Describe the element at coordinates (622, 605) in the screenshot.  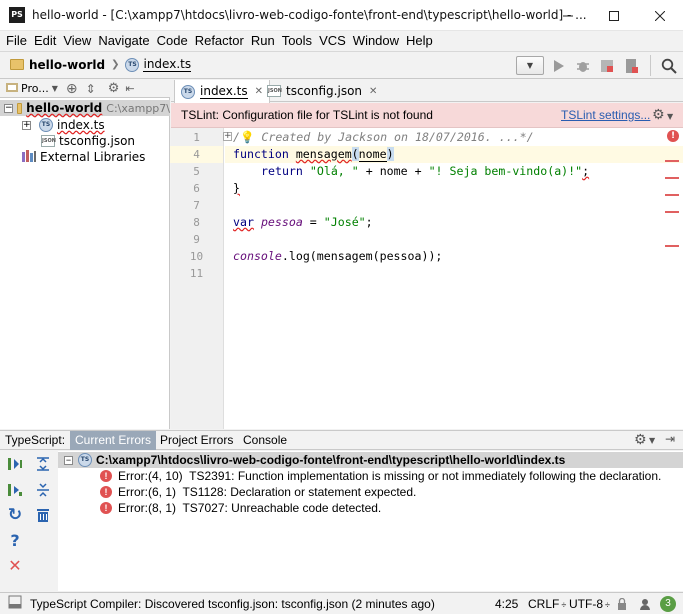
I see `lock-icon` at that location.